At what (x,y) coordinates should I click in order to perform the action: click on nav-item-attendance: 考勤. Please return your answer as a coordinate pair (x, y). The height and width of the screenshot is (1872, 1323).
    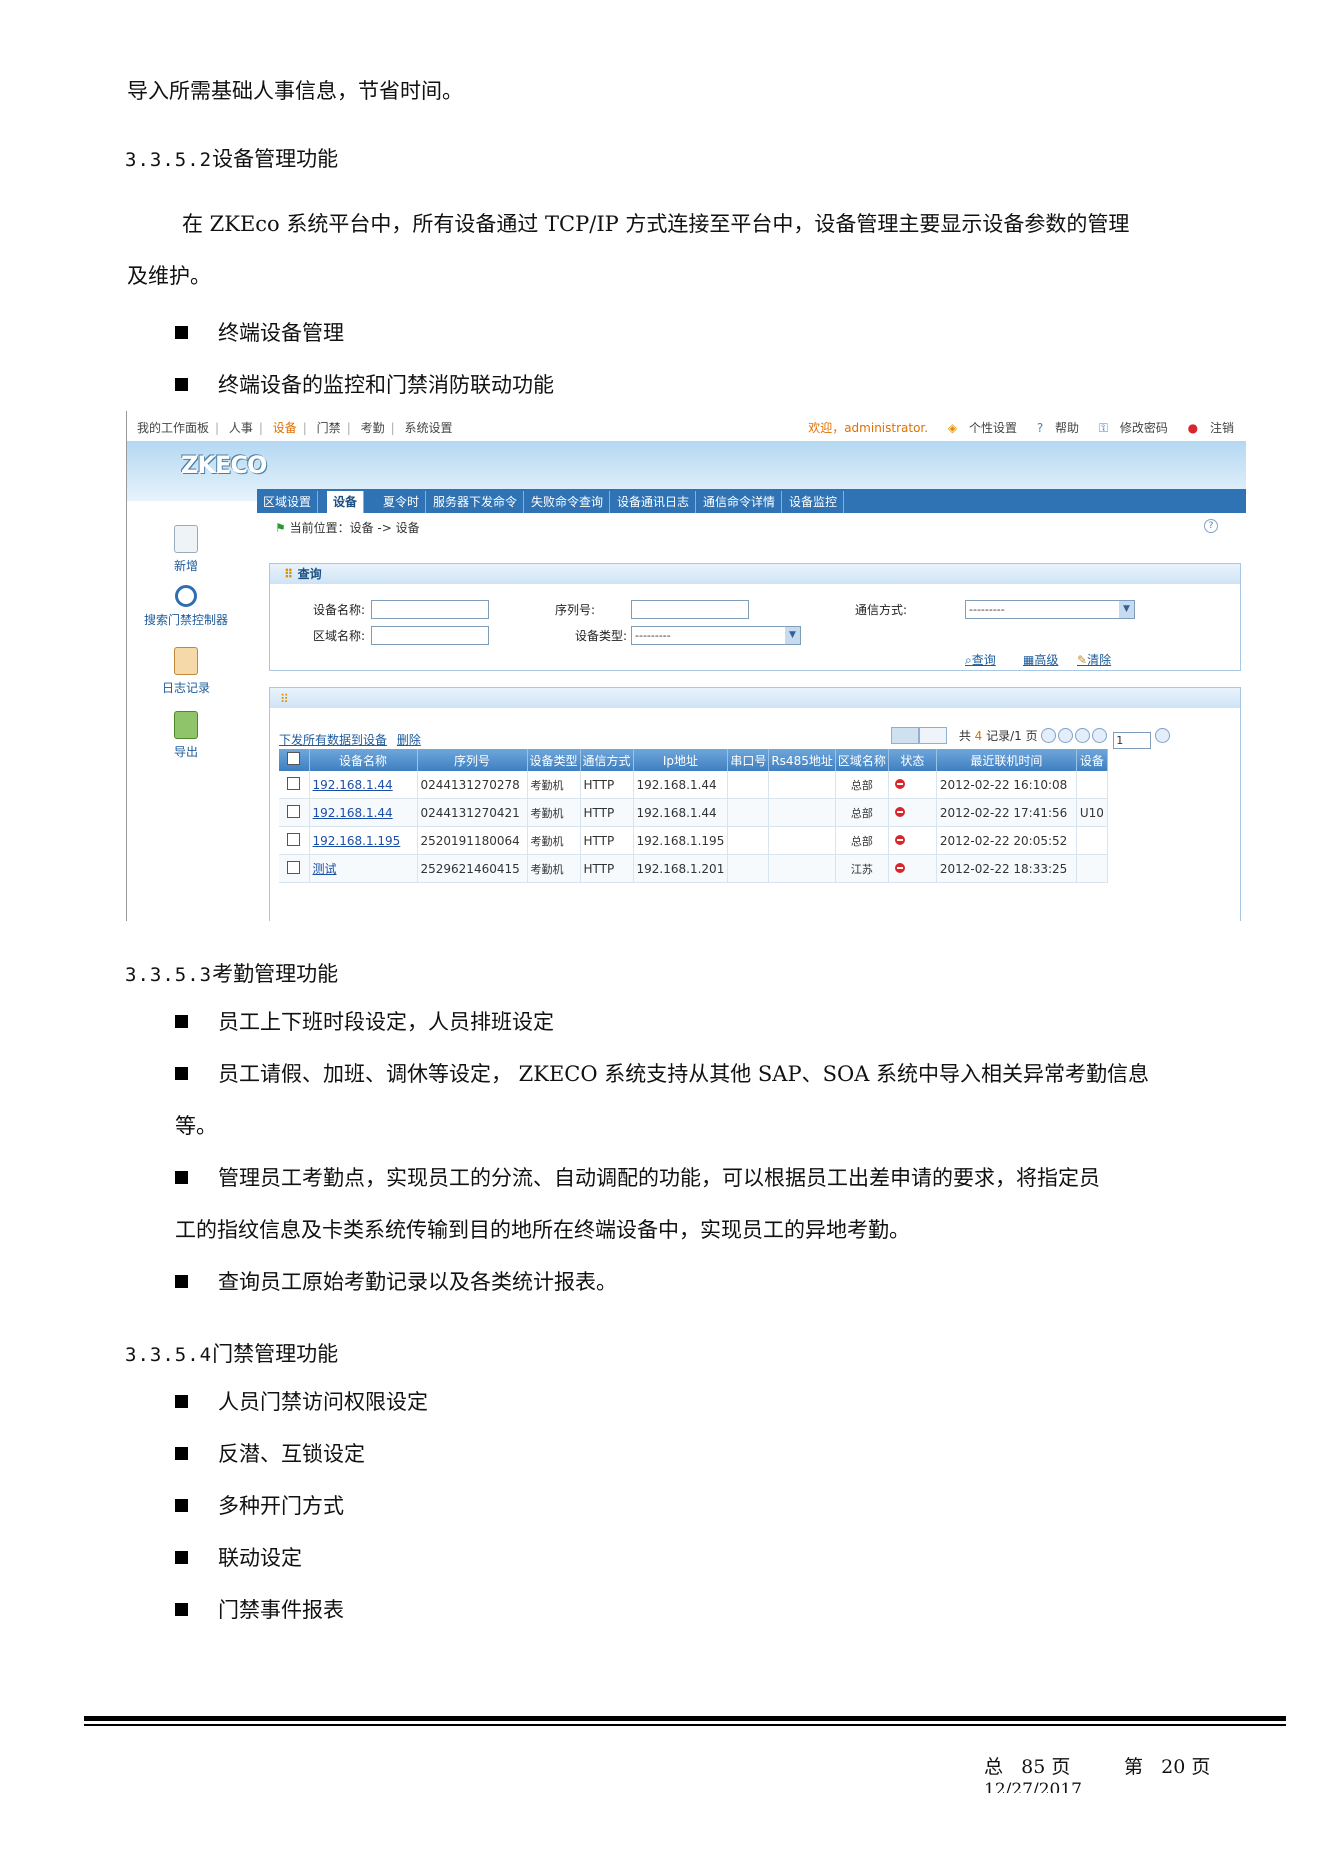
    Looking at the image, I should click on (373, 428).